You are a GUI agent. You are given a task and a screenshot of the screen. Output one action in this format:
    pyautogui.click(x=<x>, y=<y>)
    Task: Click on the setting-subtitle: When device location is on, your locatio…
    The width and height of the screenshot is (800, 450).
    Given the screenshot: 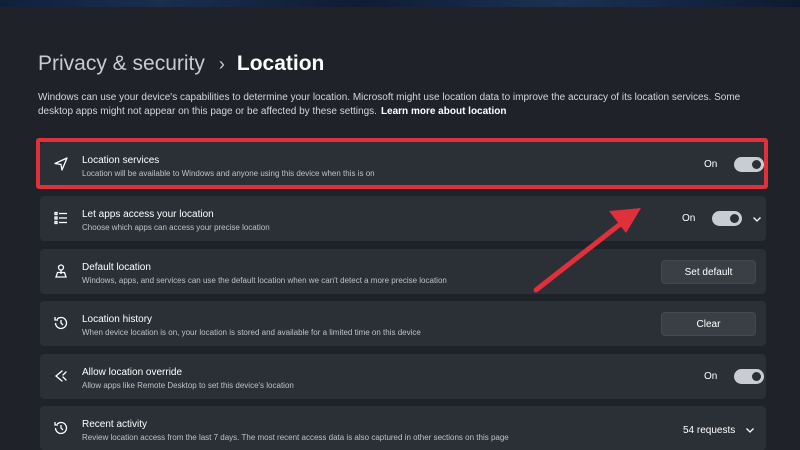 What is the action you would take?
    pyautogui.click(x=251, y=332)
    